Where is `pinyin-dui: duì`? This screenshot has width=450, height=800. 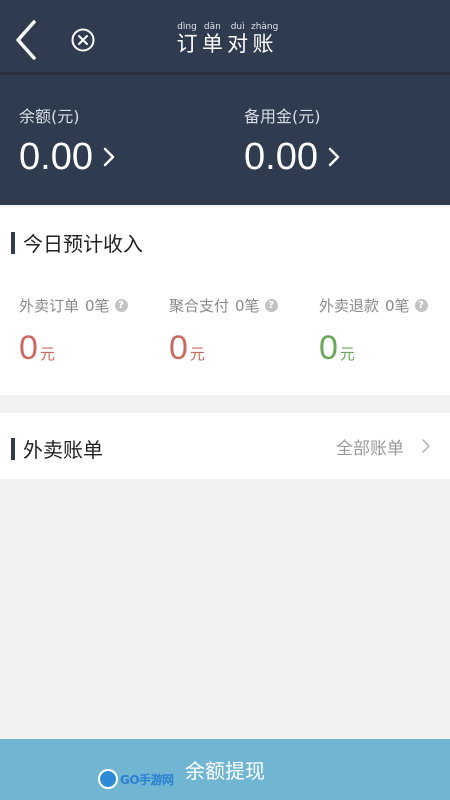 pinyin-dui: duì is located at coordinates (237, 27).